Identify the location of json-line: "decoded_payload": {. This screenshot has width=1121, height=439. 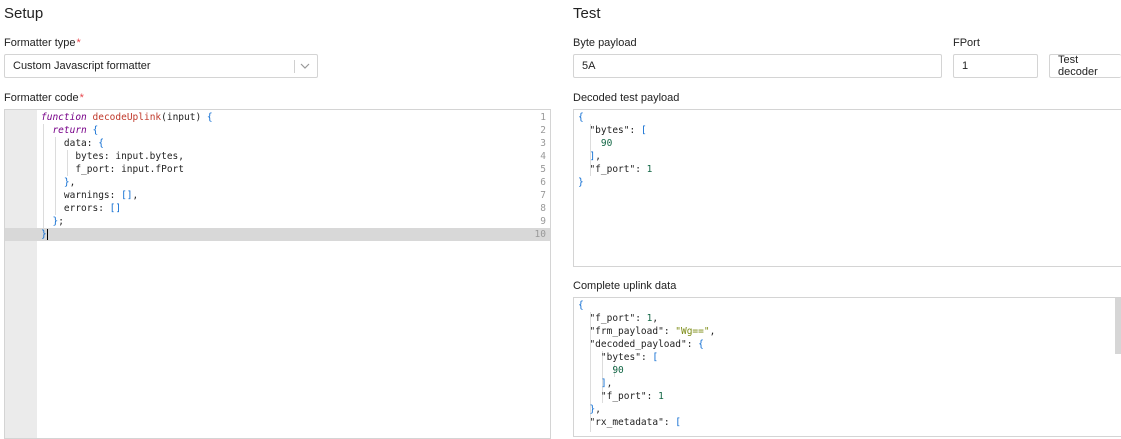
(646, 344).